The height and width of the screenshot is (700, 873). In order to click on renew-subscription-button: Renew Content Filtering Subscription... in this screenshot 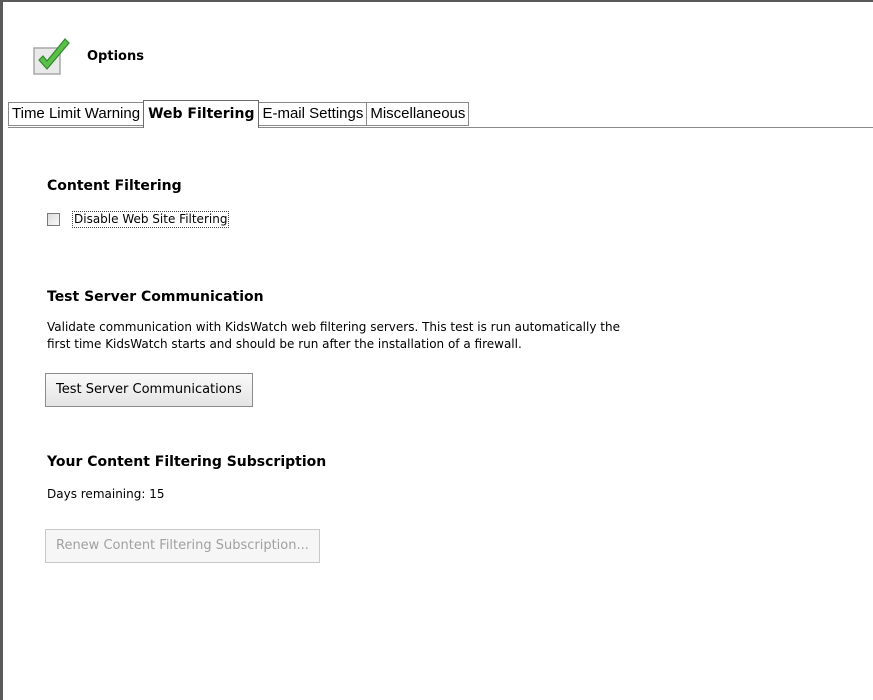, I will do `click(182, 546)`.